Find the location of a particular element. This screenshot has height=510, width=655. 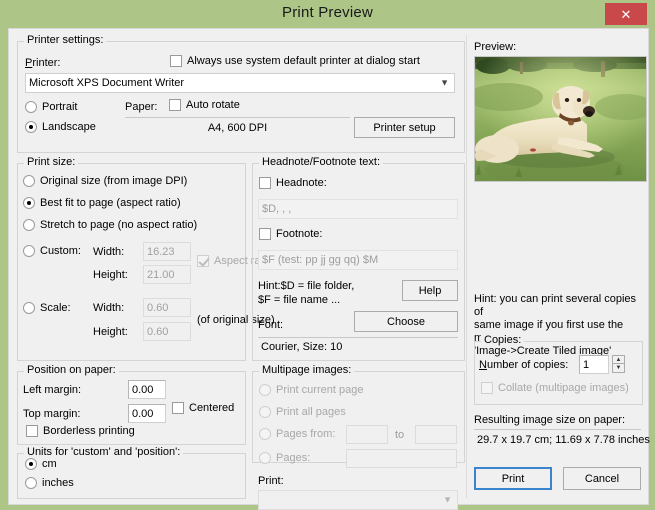

units-legend: Units for 'custom' and 'position': is located at coordinates (104, 452).